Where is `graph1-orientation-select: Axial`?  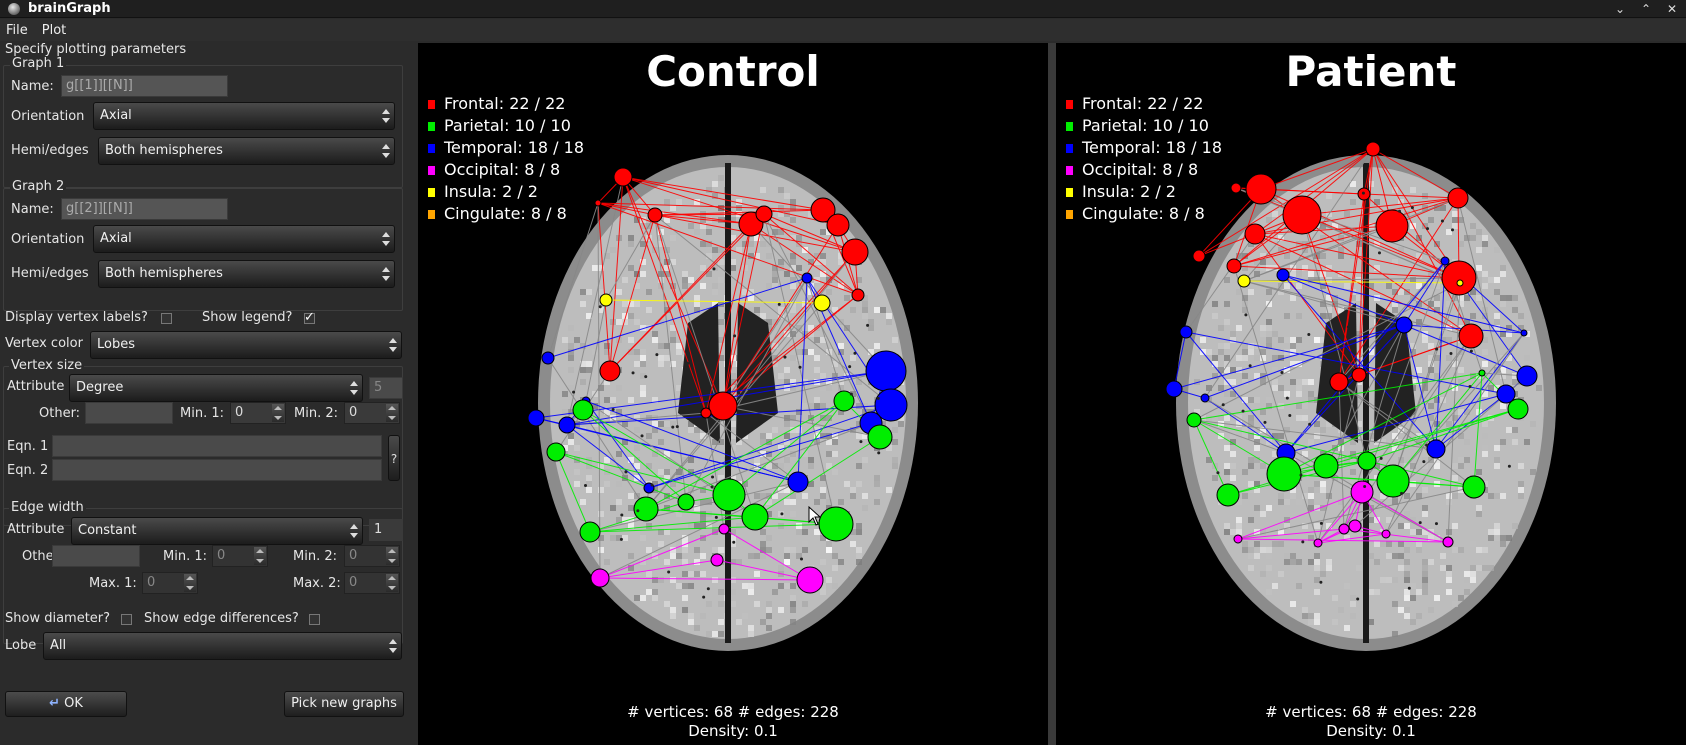 graph1-orientation-select: Axial is located at coordinates (244, 116).